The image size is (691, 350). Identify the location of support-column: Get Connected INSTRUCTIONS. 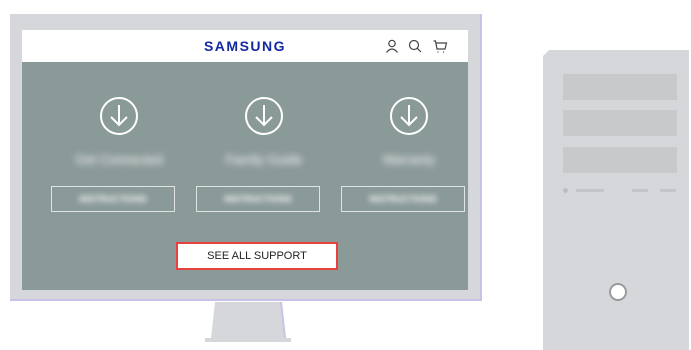
(119, 137).